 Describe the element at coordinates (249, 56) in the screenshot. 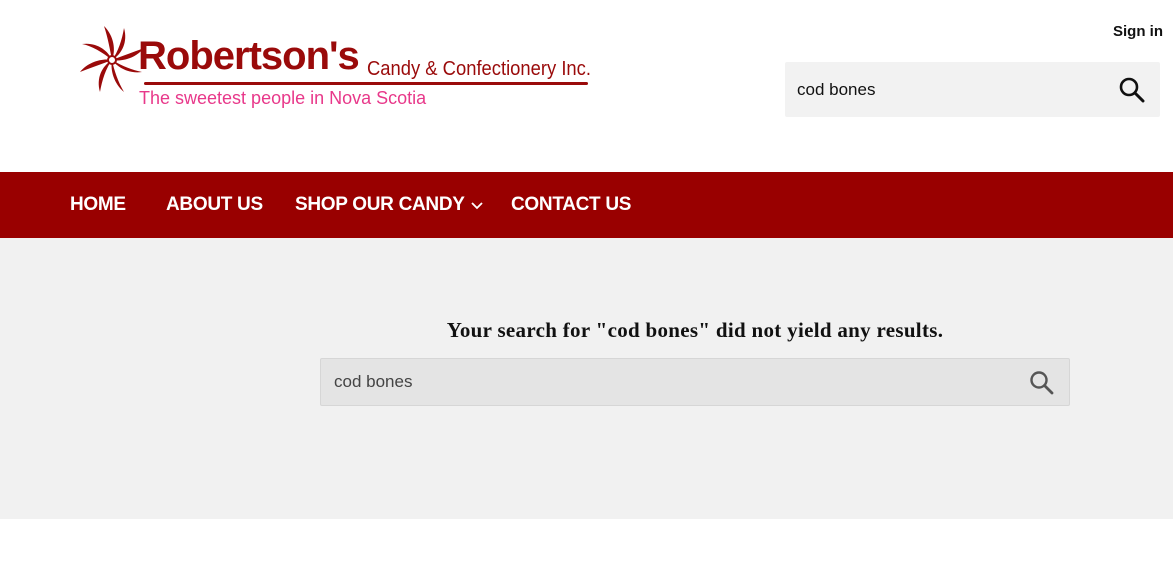

I see `logo-title: Robertson's` at that location.